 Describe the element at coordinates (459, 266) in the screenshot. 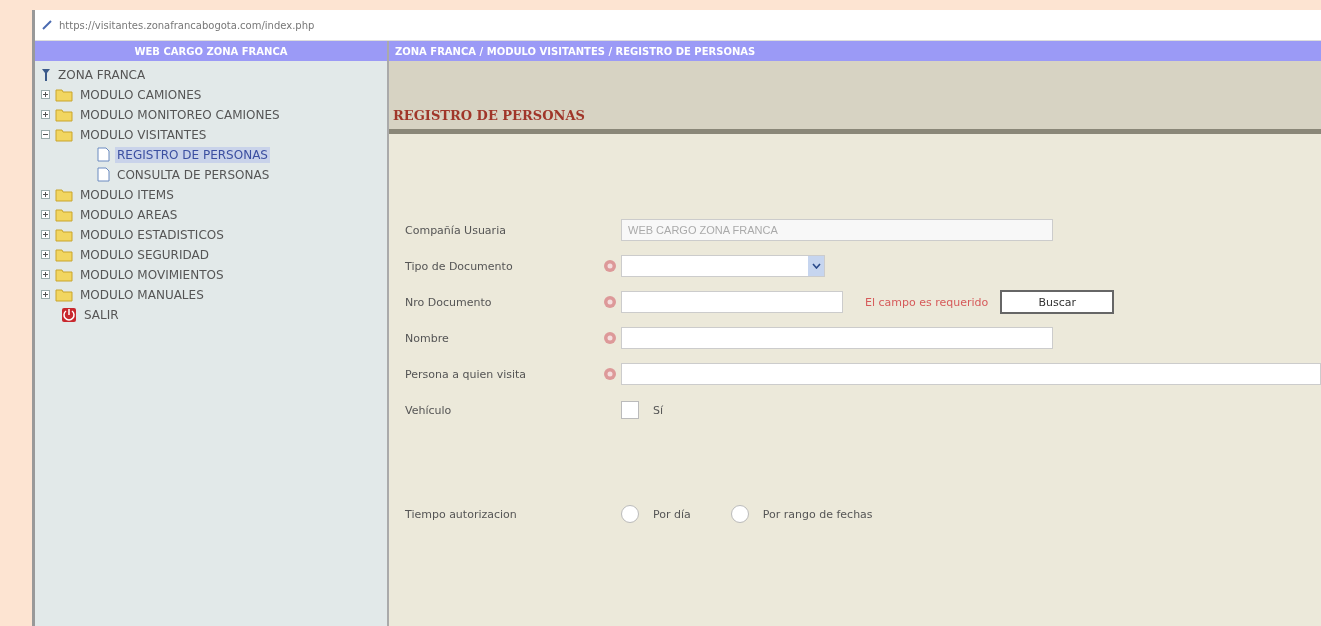

I see `field-label: Tipo de Documento` at that location.